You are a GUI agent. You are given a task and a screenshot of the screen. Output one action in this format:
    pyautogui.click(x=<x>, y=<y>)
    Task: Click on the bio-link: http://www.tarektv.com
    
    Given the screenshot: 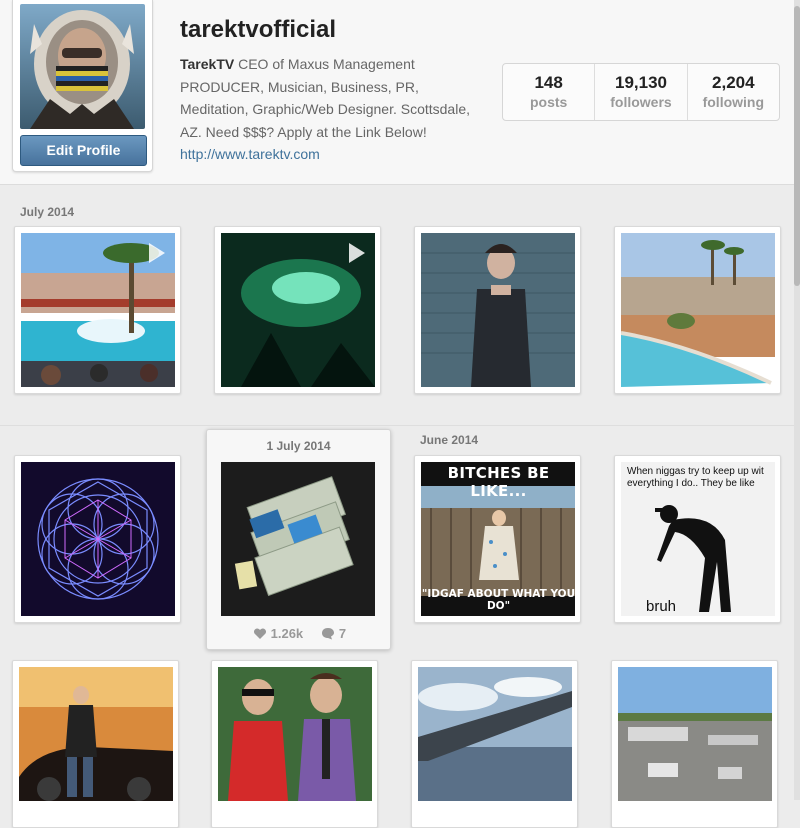 What is the action you would take?
    pyautogui.click(x=250, y=154)
    